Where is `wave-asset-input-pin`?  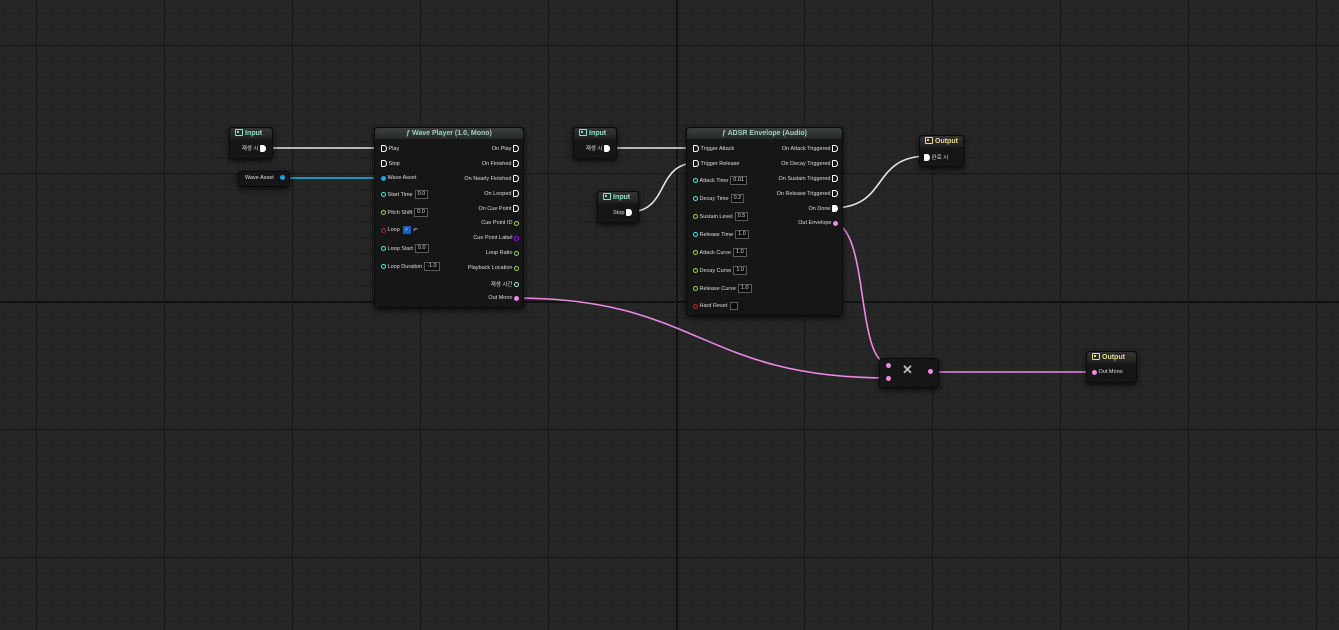 wave-asset-input-pin is located at coordinates (383, 178).